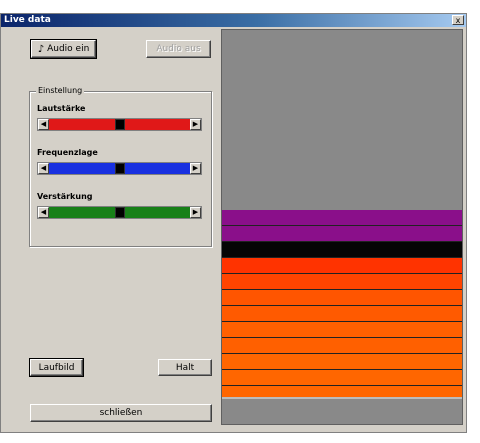 This screenshot has height=443, width=480. I want to click on settings-group-label: Einstellung, so click(60, 90).